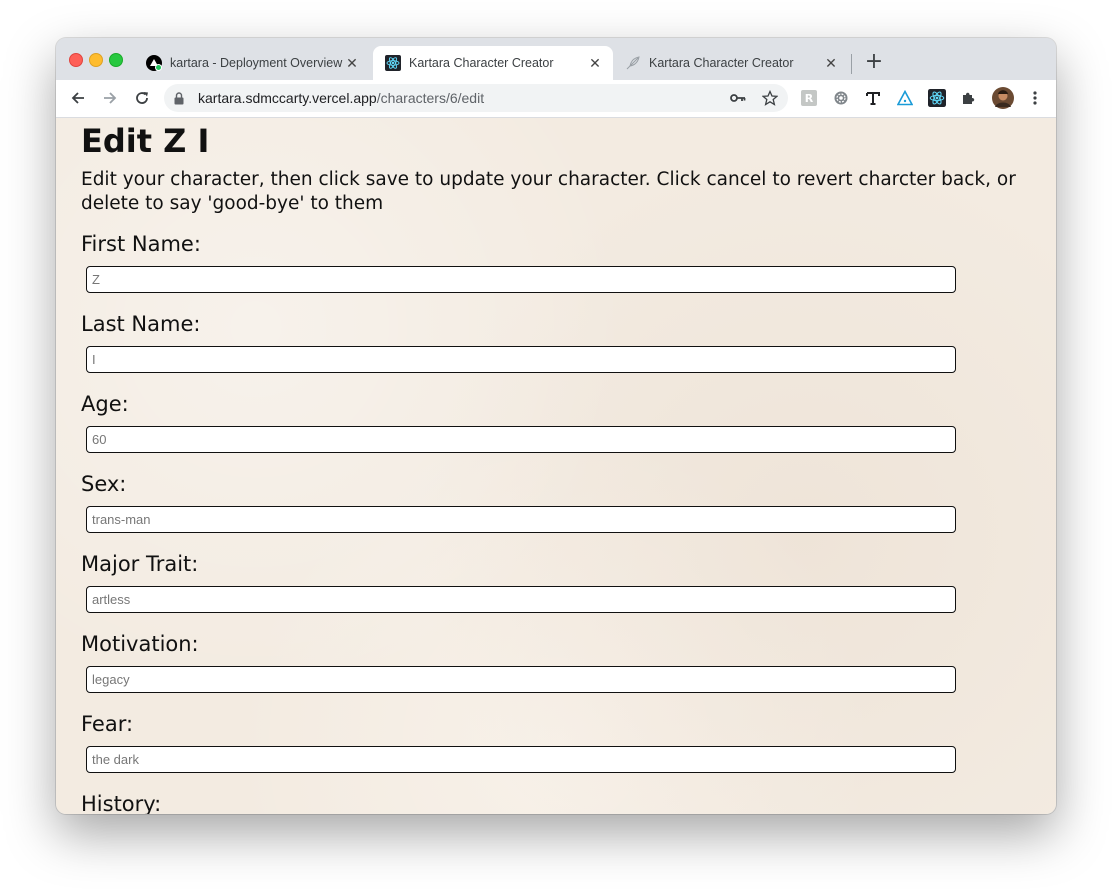 The image size is (1112, 889). Describe the element at coordinates (841, 98) in the screenshot. I see `extension-gear-icon` at that location.